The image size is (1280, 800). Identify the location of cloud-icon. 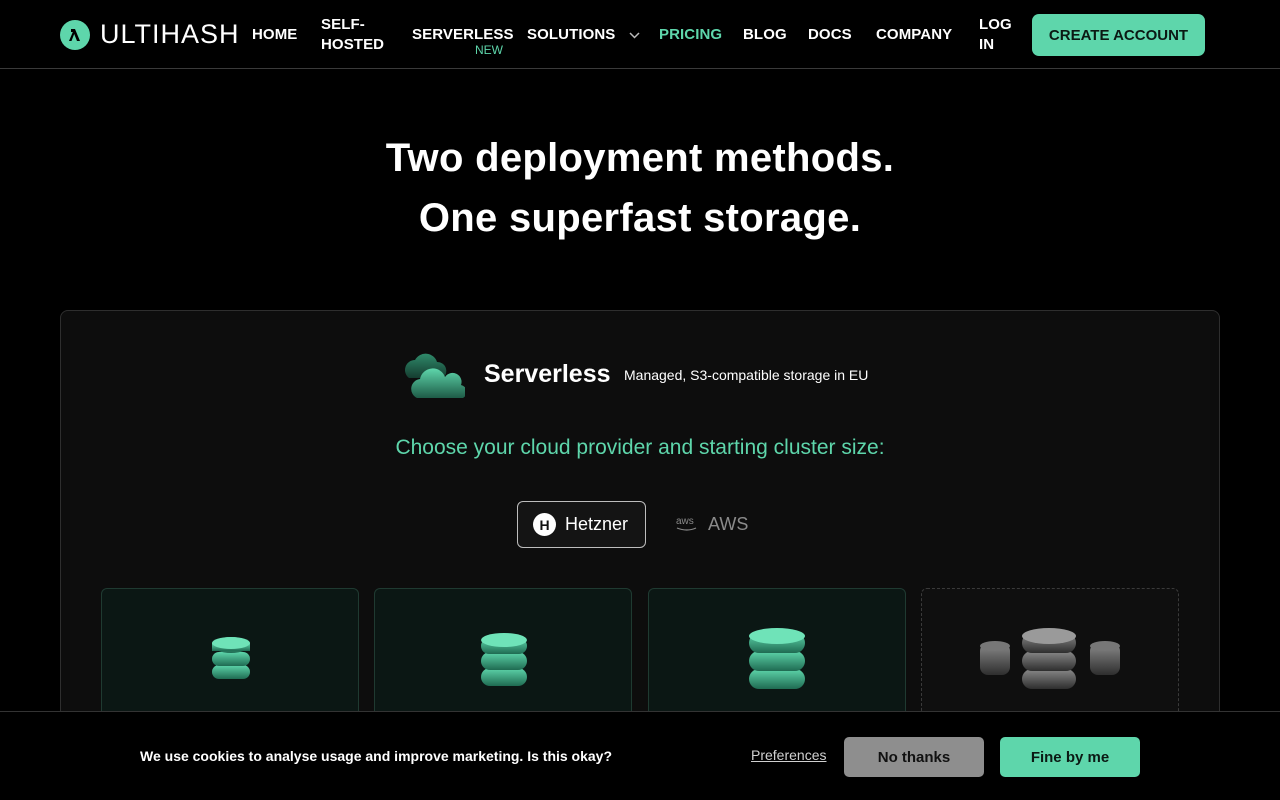
(435, 375).